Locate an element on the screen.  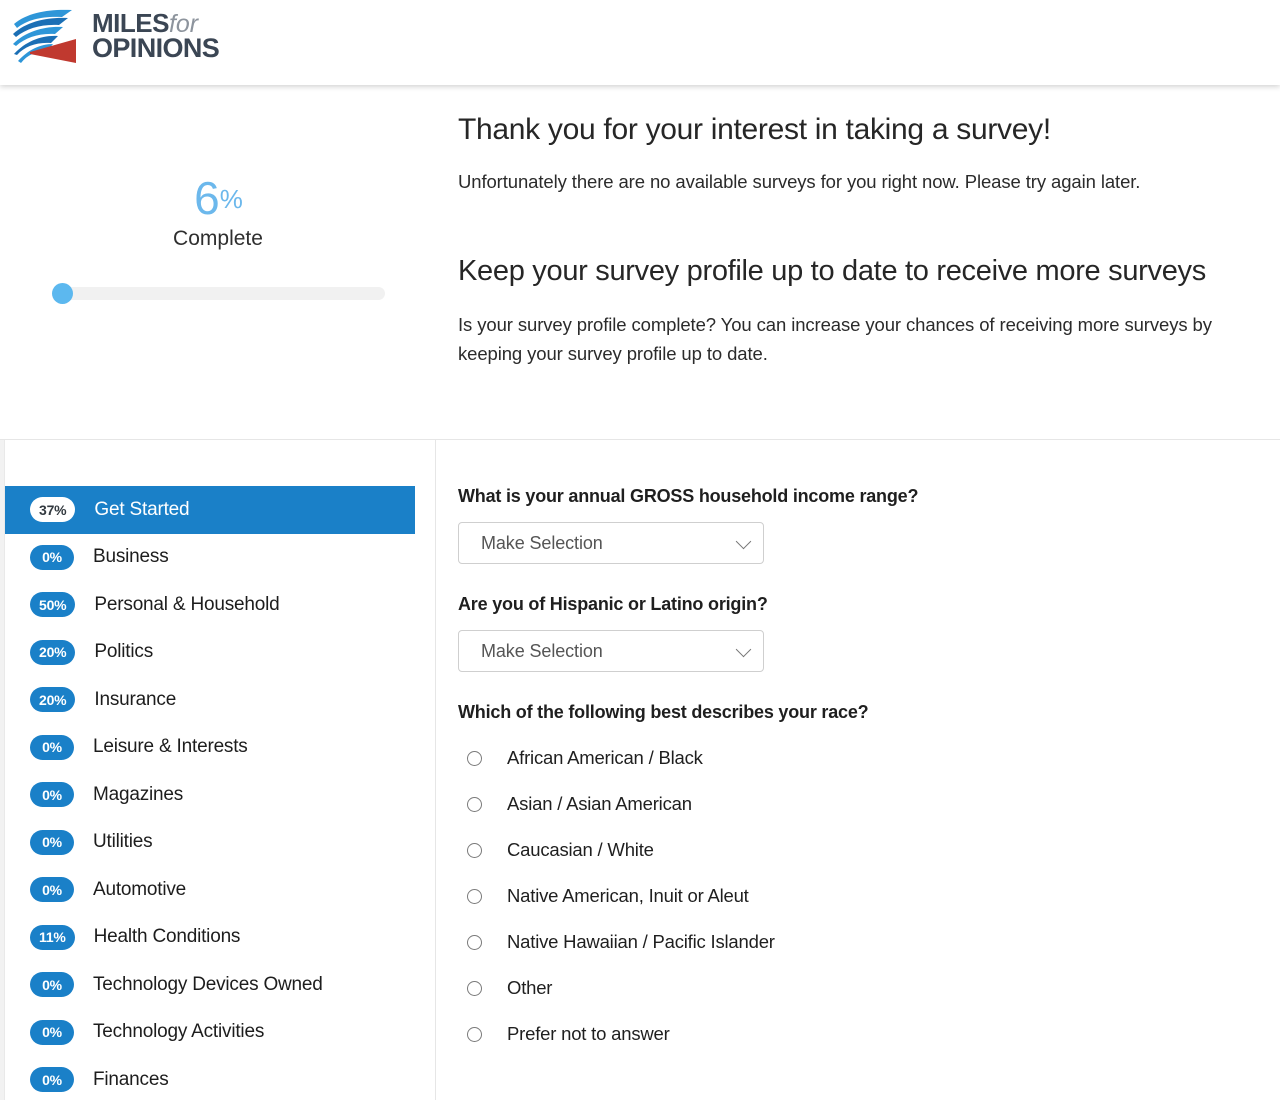
sidebar-item-technology-devices-owned: 0% Technology Devices Owned is located at coordinates (217, 985).